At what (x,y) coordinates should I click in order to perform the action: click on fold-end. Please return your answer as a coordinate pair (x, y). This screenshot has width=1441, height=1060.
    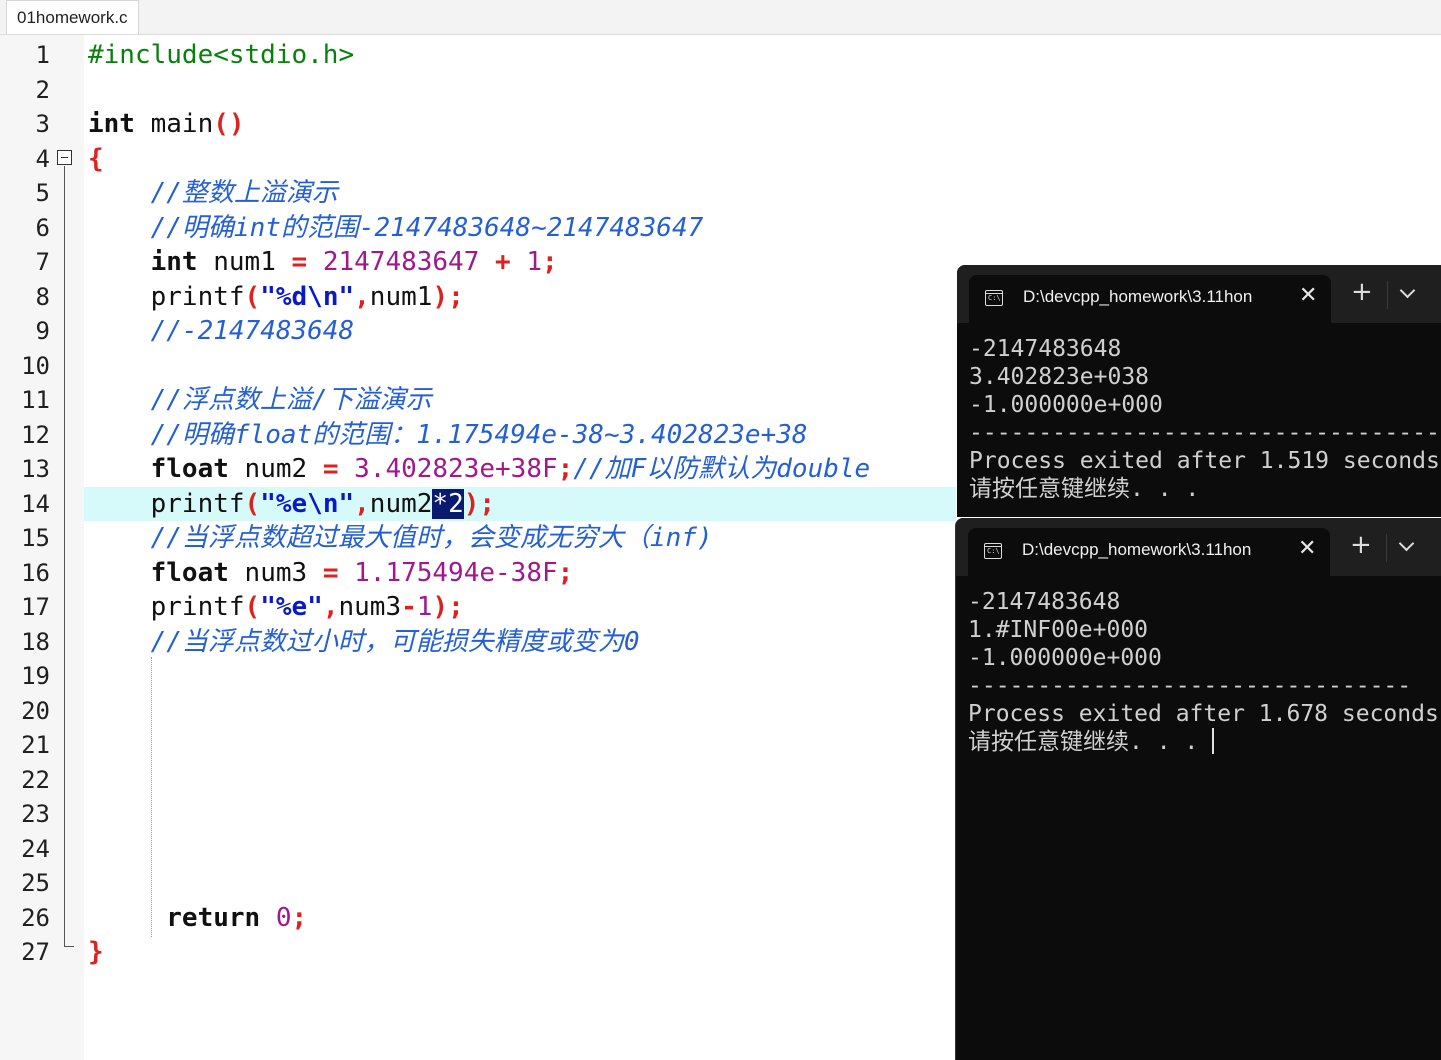
    Looking at the image, I should click on (69, 946).